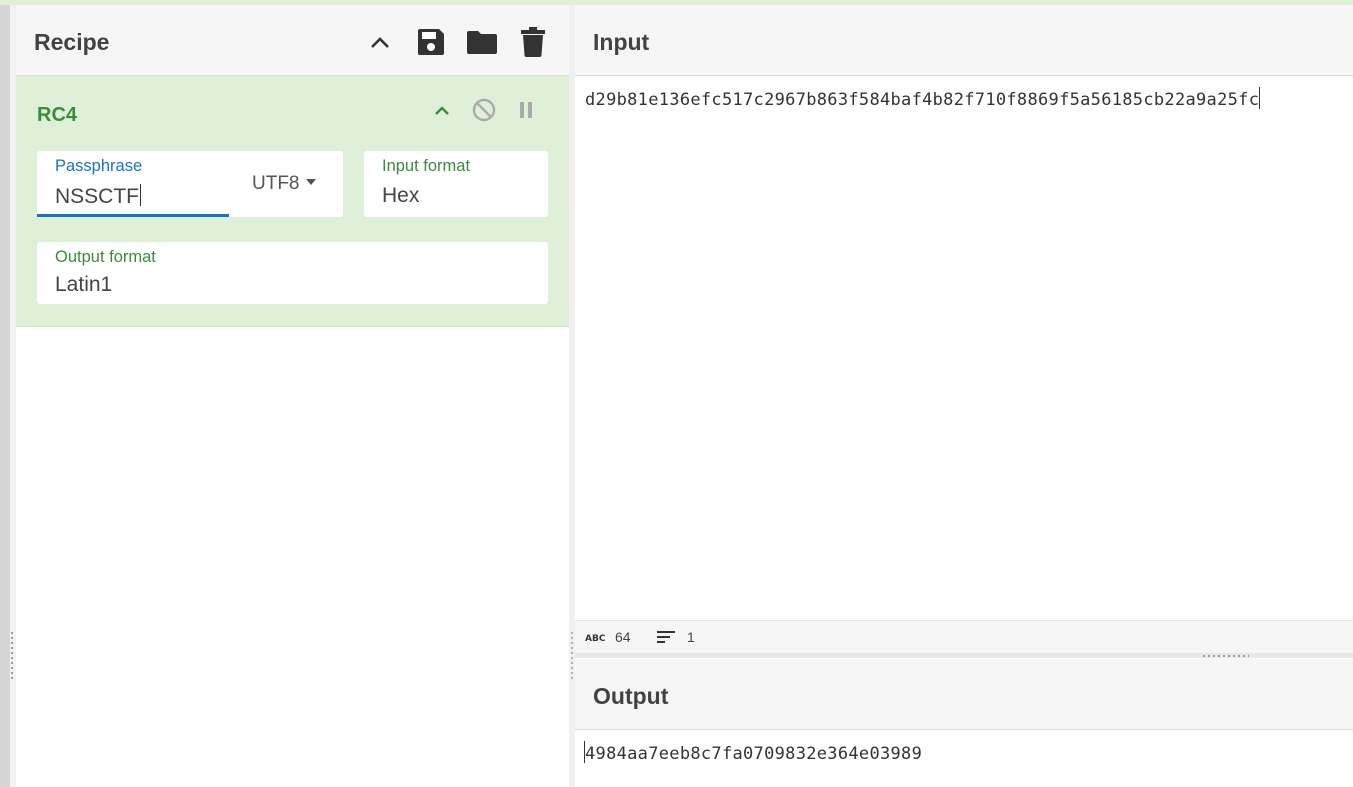 This screenshot has width=1353, height=787. I want to click on output-header: Output, so click(964, 694).